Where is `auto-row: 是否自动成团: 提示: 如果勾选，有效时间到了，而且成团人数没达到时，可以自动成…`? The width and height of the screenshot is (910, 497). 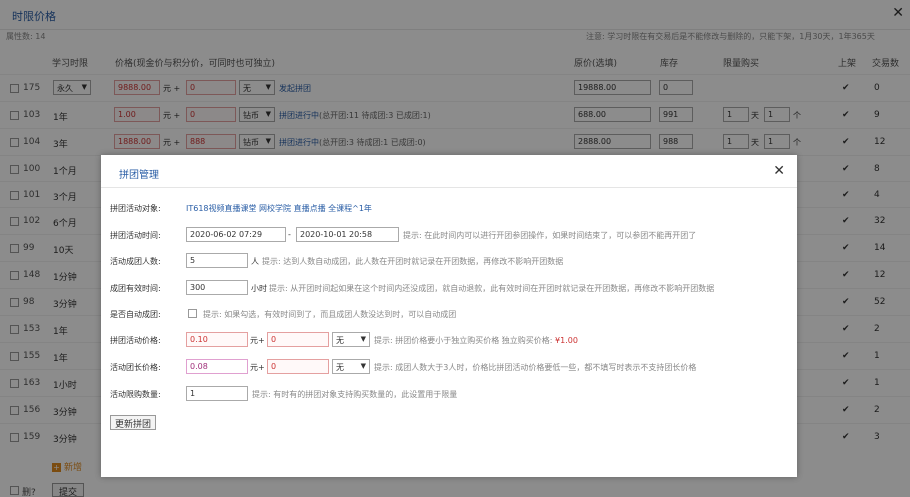
auto-row: 是否自动成团: 提示: 如果勾选，有效时间到了，而且成团人数没达到时，可以自动成… is located at coordinates (449, 314).